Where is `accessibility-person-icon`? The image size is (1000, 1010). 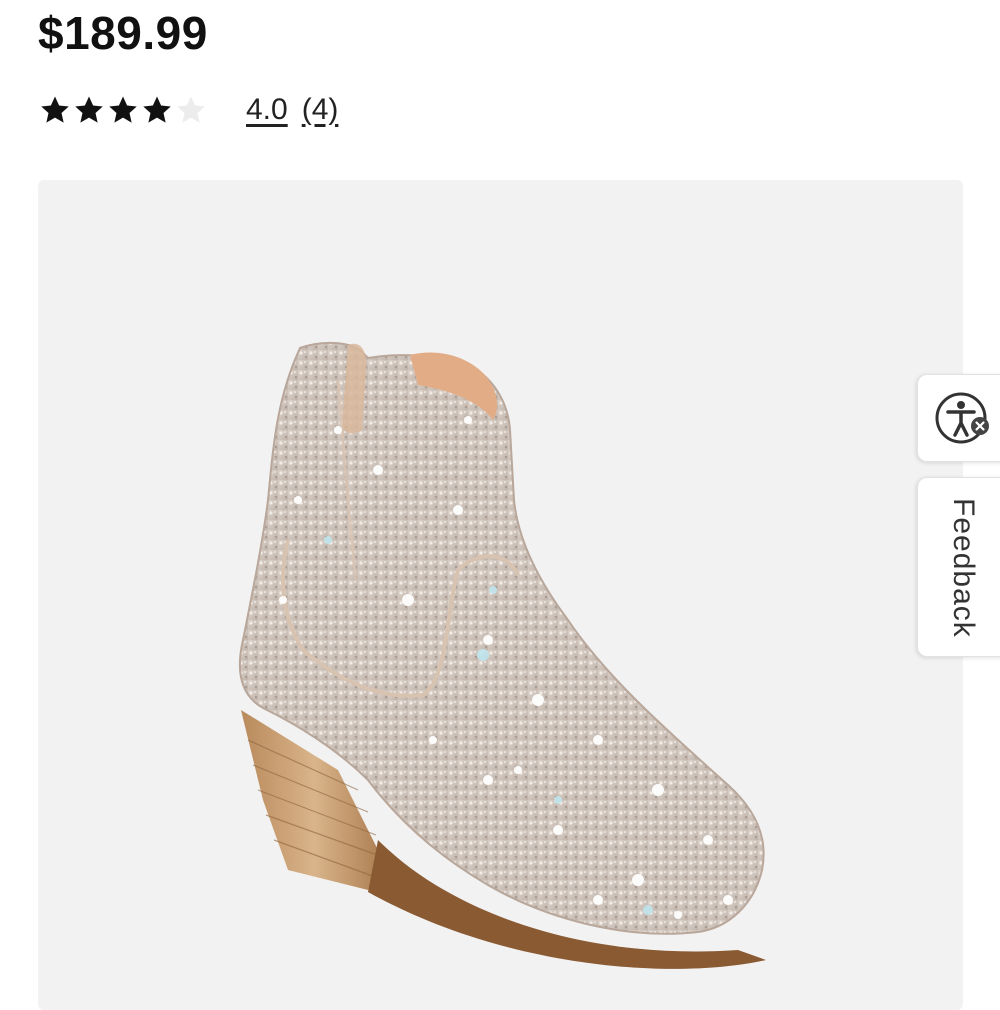
accessibility-person-icon is located at coordinates (962, 418).